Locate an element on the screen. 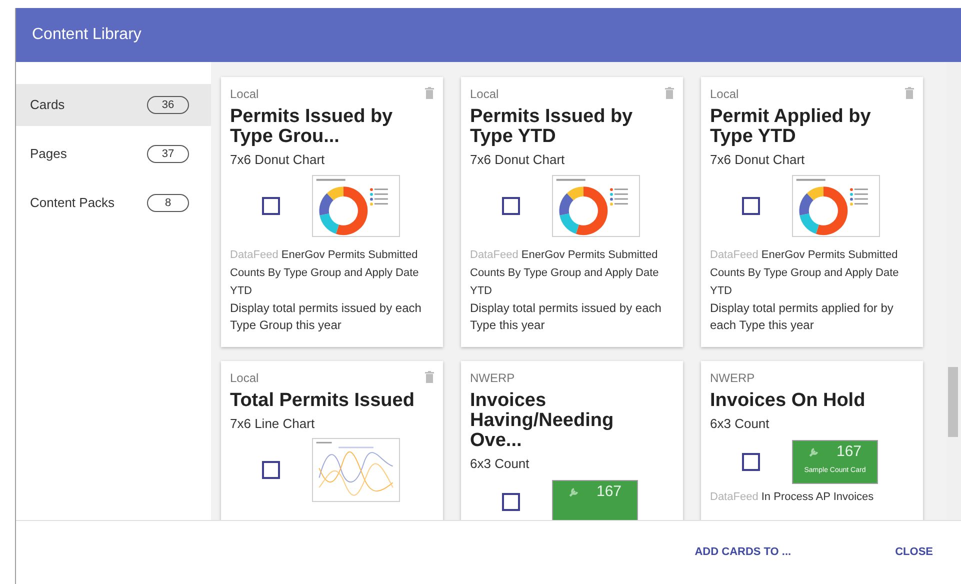  card-title: Permit Applied by Type YTD is located at coordinates (791, 127).